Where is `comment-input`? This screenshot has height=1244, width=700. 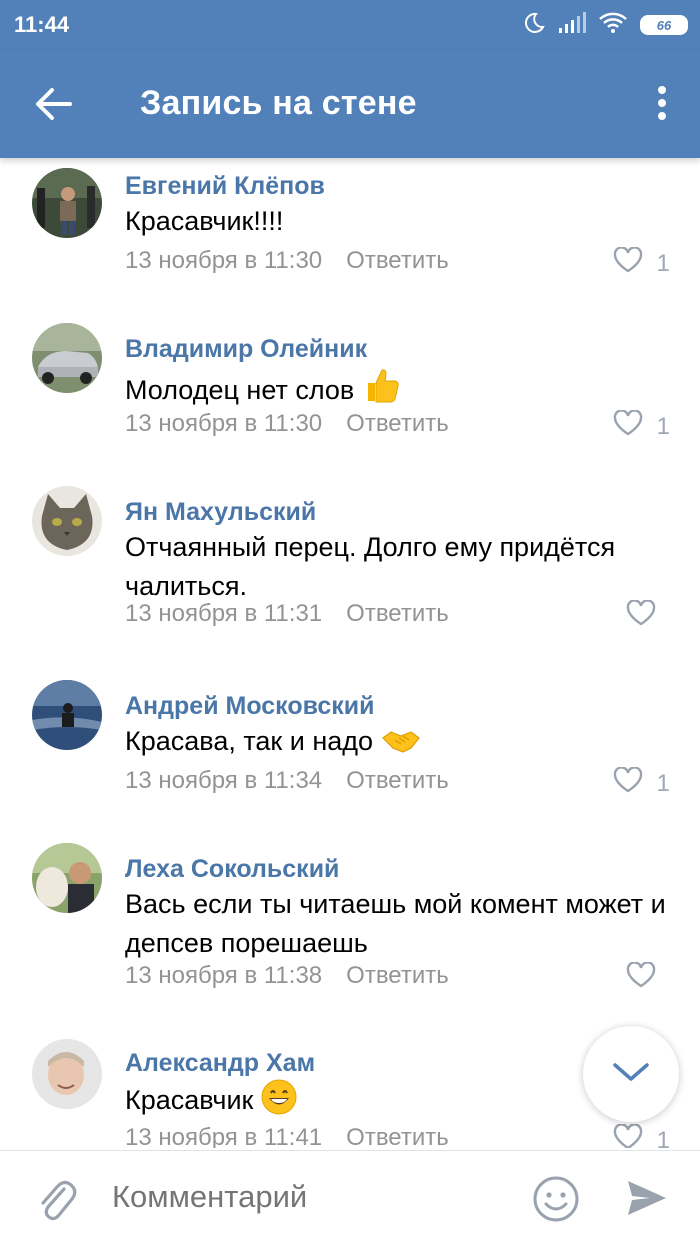
comment-input is located at coordinates (302, 1197).